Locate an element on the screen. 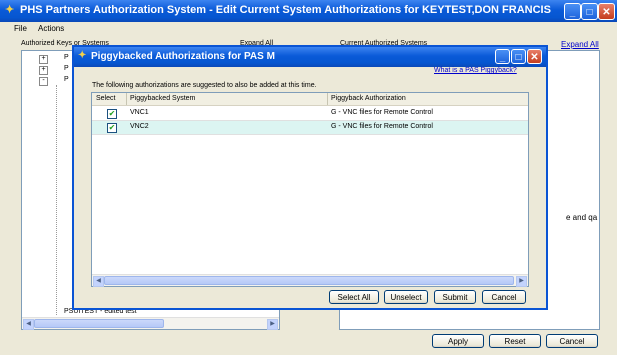  select-all-button: Select All is located at coordinates (354, 297).